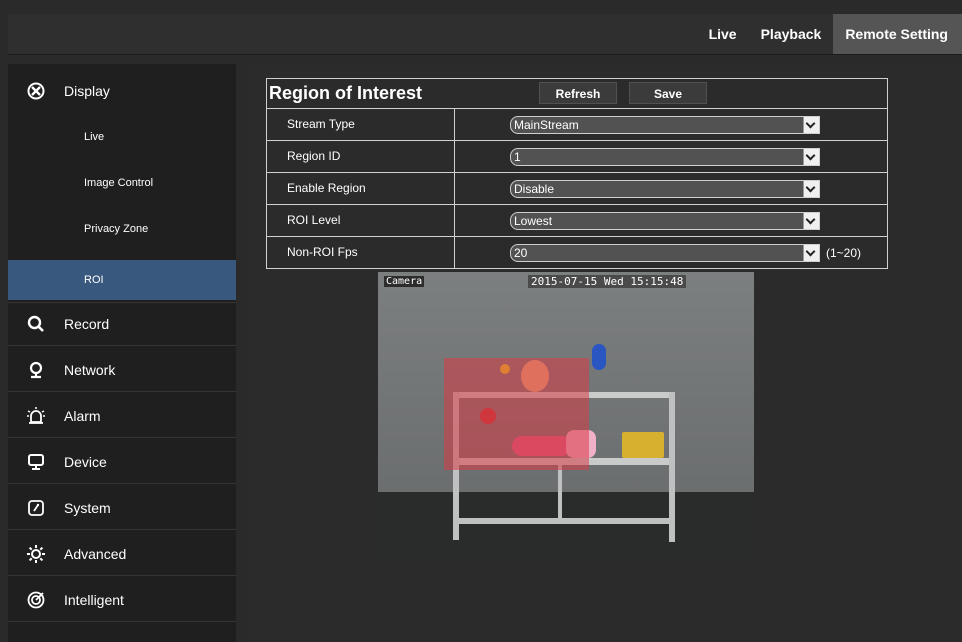  Describe the element at coordinates (90, 369) in the screenshot. I see `sidebar-item-label: Network` at that location.